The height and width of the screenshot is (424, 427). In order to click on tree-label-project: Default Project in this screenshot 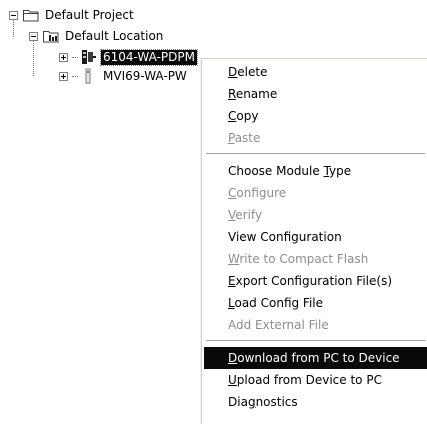, I will do `click(89, 14)`.